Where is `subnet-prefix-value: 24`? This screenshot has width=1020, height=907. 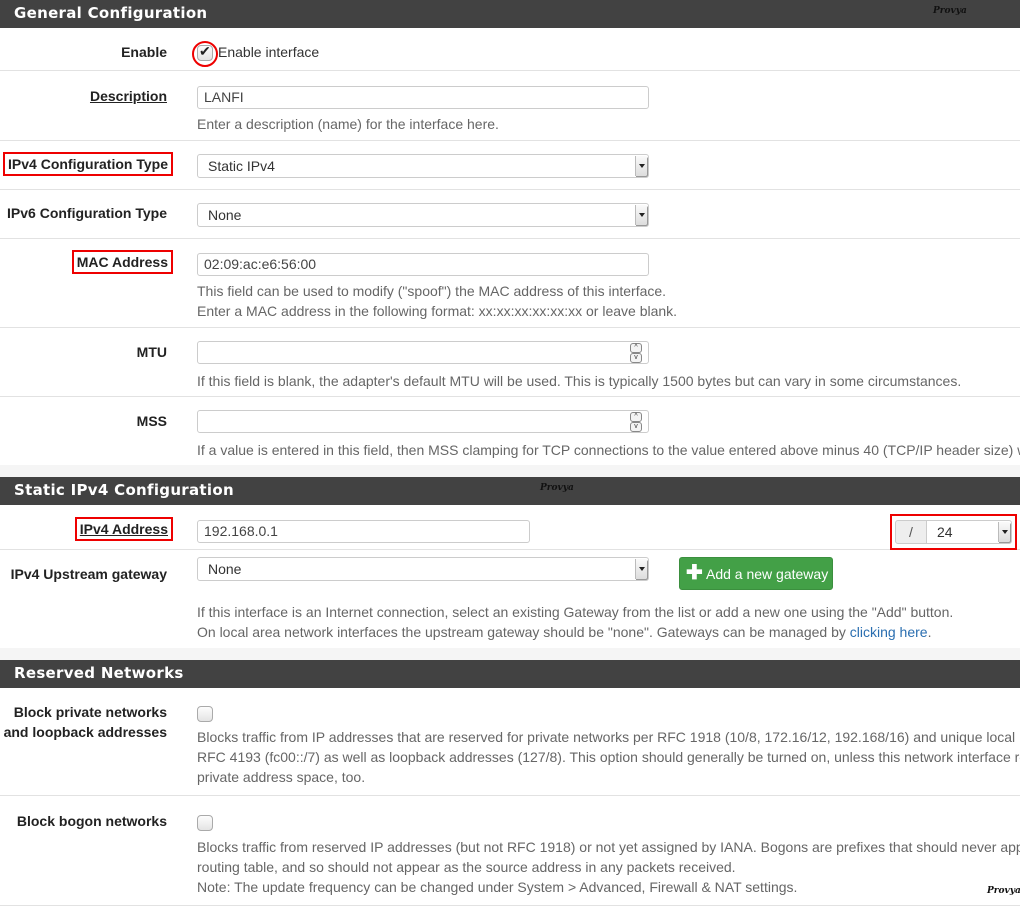
subnet-prefix-value: 24 is located at coordinates (945, 532).